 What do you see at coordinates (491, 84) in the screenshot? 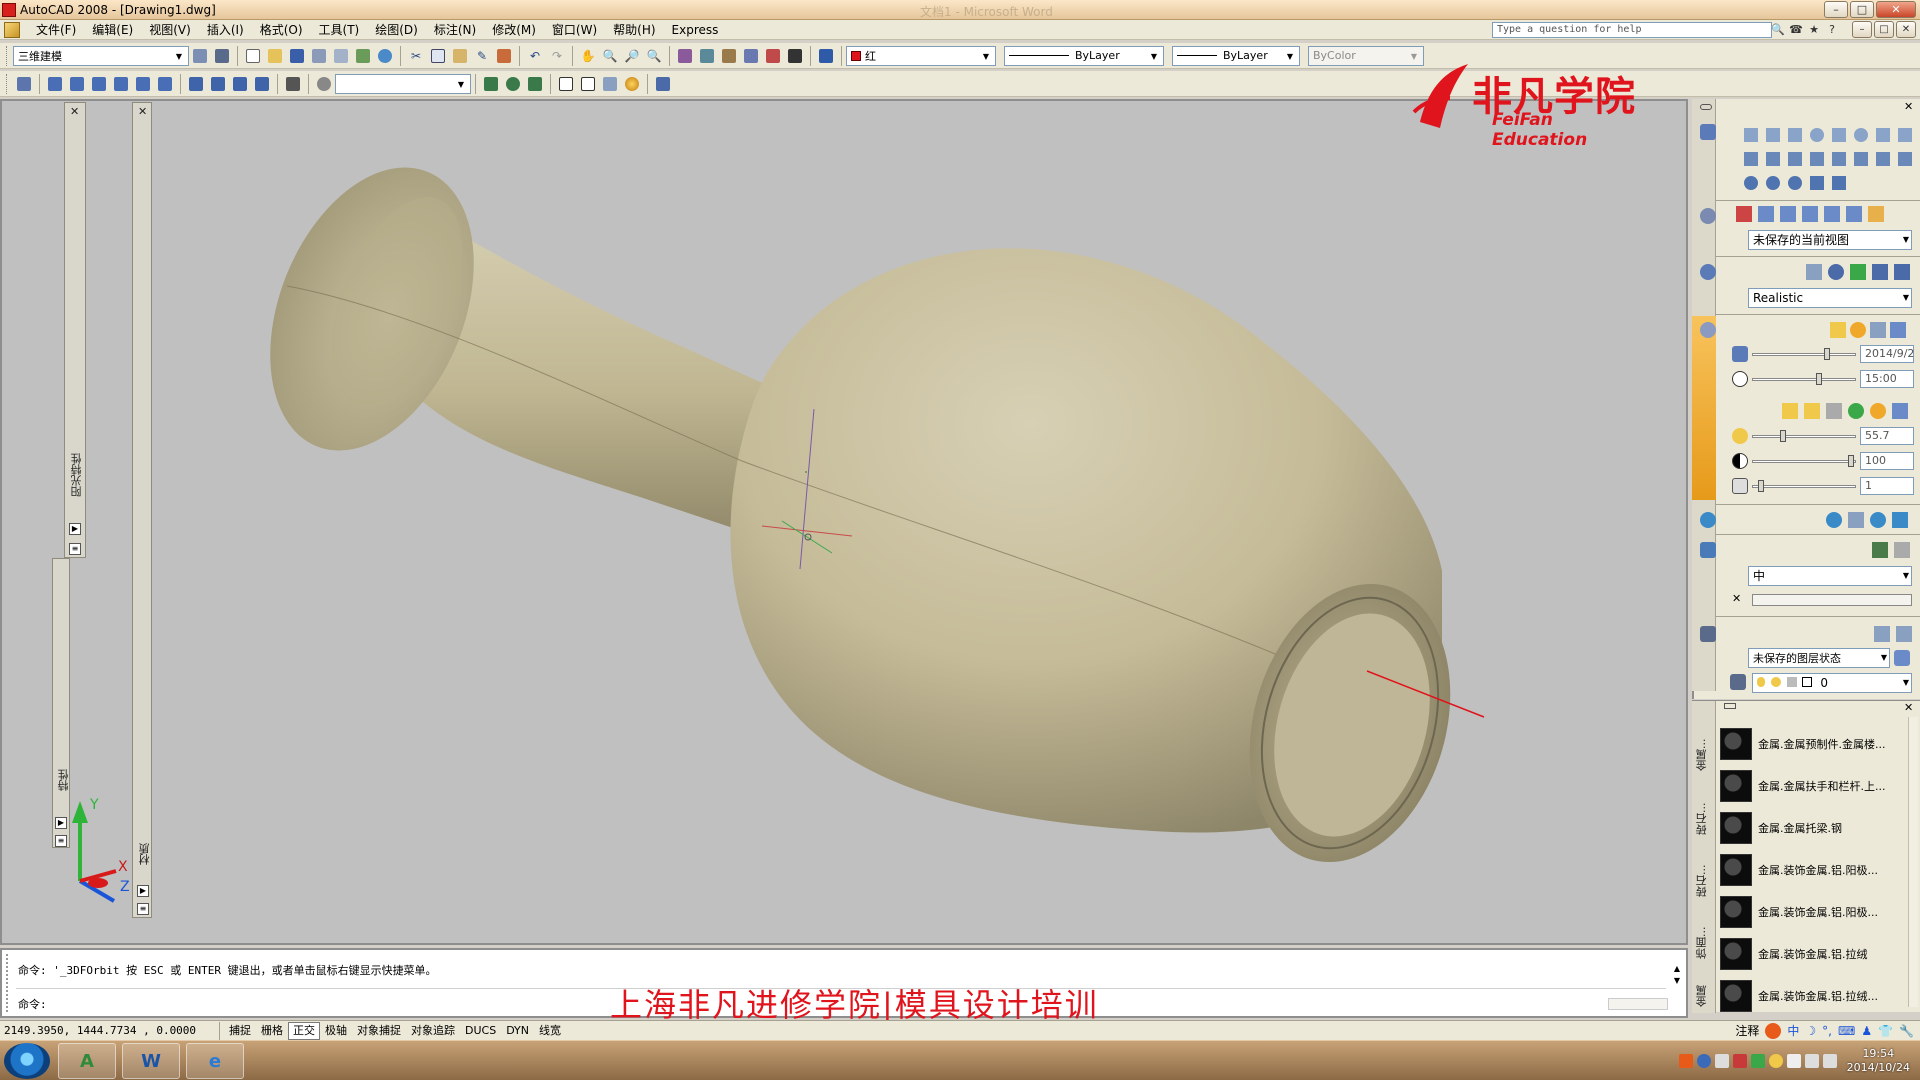
I see `3d-pan-icon` at bounding box center [491, 84].